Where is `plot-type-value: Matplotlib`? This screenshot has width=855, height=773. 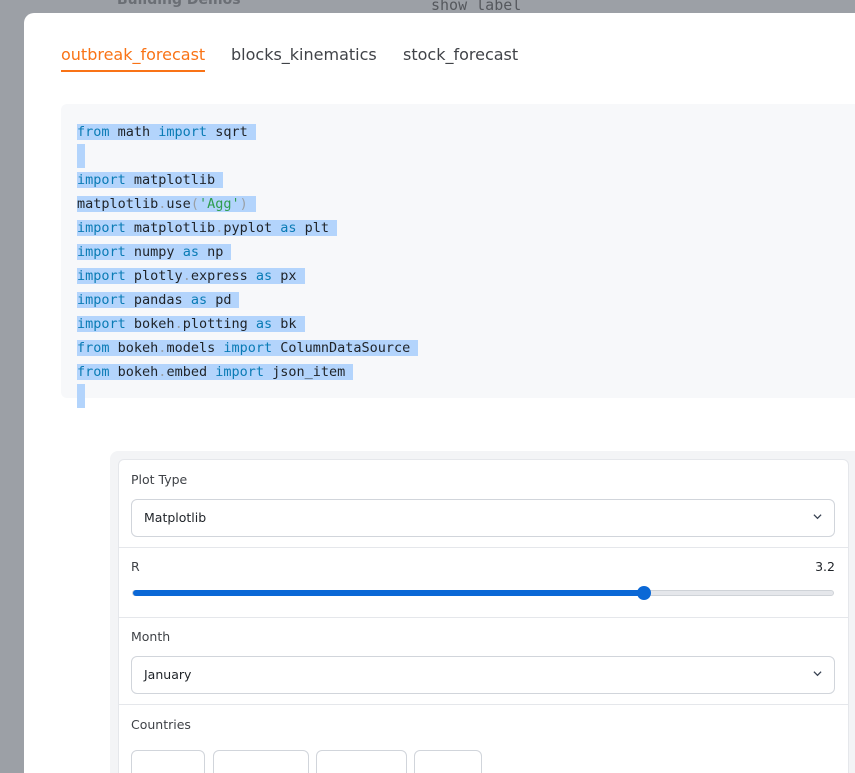 plot-type-value: Matplotlib is located at coordinates (175, 517).